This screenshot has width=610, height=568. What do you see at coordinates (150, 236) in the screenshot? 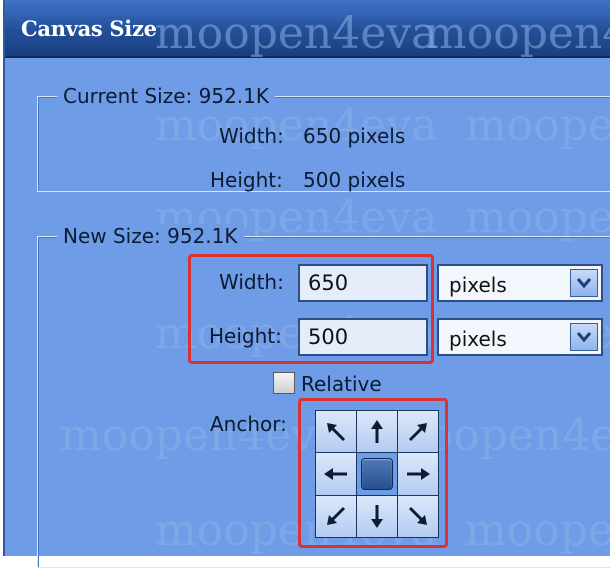
I see `new-size-legend: New Size: 952.1K` at bounding box center [150, 236].